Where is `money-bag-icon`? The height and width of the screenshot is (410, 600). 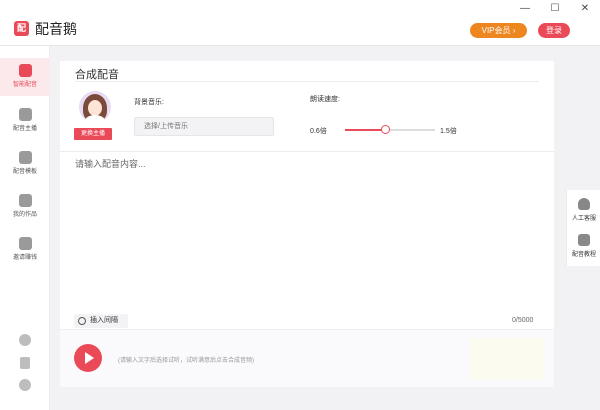 money-bag-icon is located at coordinates (25, 243).